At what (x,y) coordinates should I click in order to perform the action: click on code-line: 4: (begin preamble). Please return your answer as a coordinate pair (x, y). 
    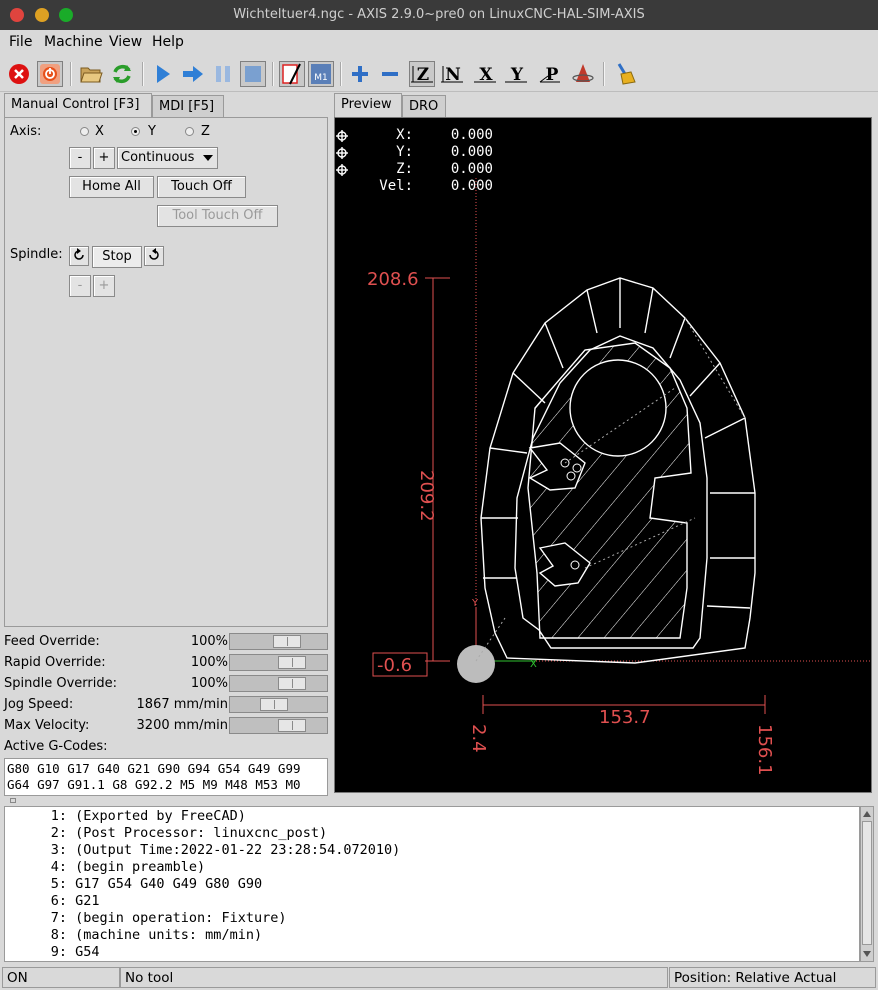
    Looking at the image, I should click on (432, 867).